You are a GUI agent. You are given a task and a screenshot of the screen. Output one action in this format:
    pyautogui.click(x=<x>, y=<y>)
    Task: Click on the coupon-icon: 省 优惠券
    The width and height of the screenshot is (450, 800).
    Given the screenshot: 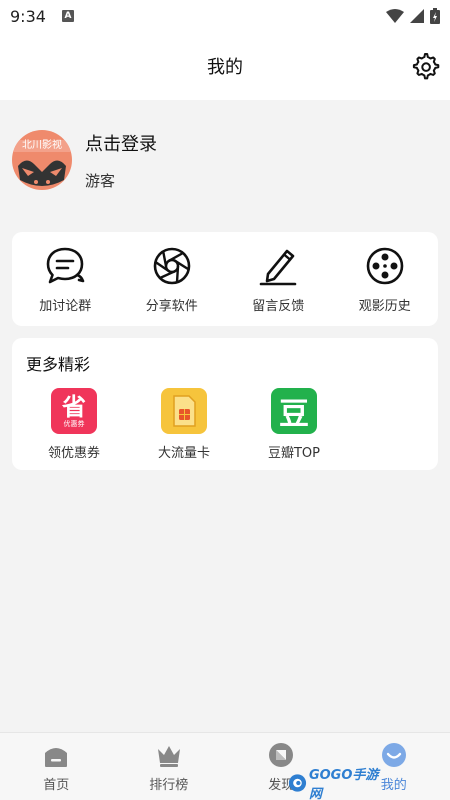 What is the action you would take?
    pyautogui.click(x=74, y=411)
    